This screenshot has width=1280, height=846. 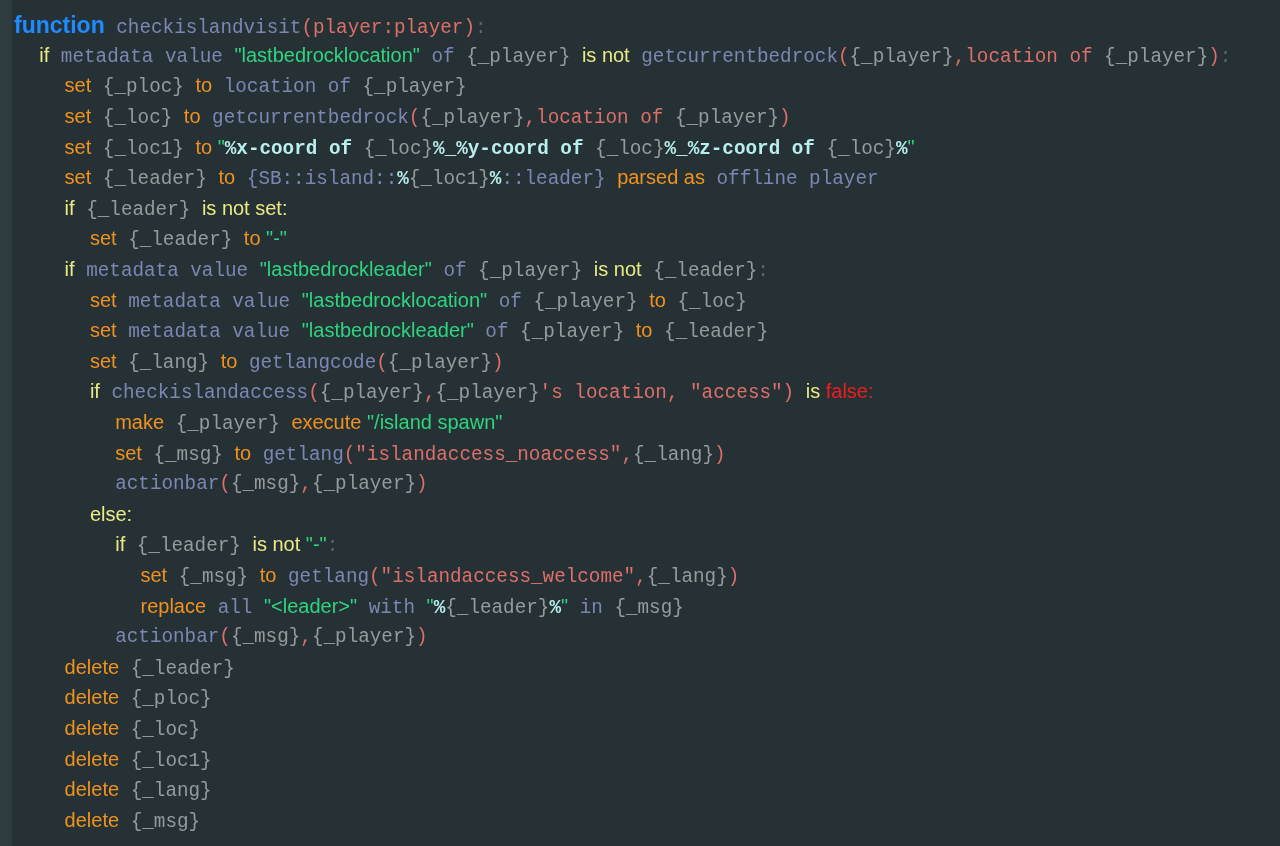 What do you see at coordinates (138, 759) in the screenshot?
I see `code-line: delete {_loc1}` at bounding box center [138, 759].